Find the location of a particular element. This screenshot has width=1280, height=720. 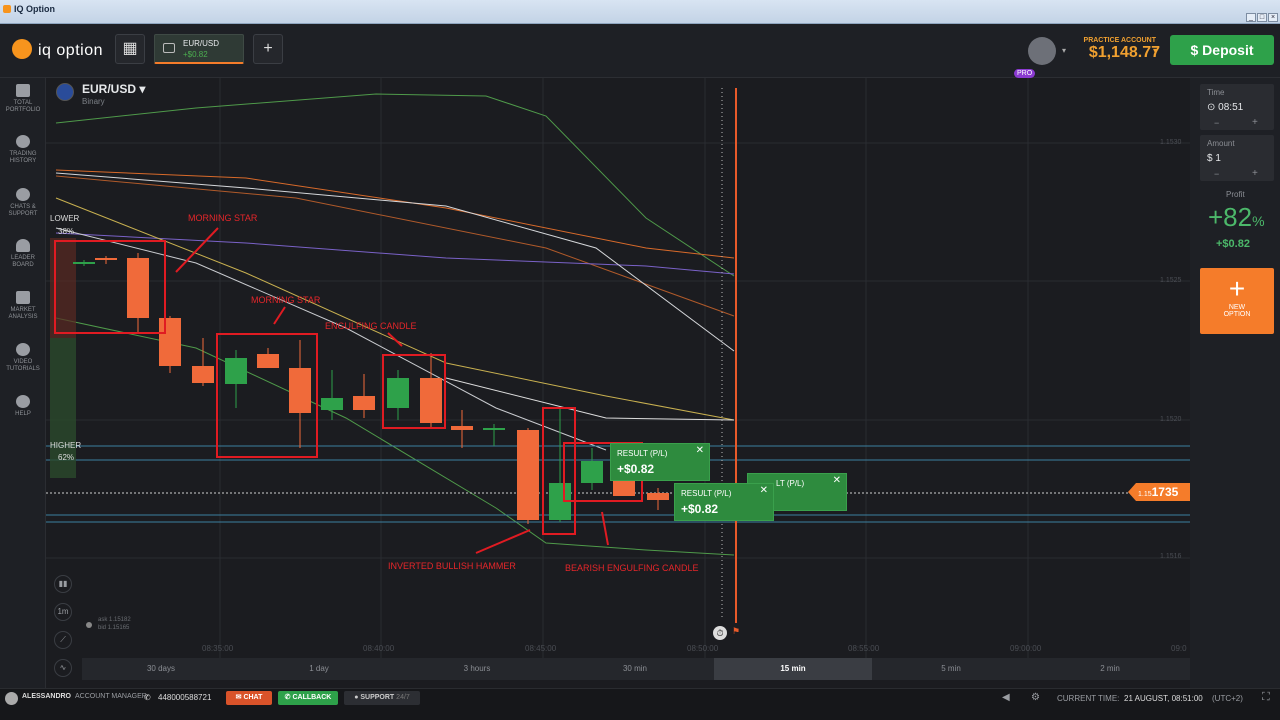

timer-icon: ⏱ is located at coordinates (720, 633).